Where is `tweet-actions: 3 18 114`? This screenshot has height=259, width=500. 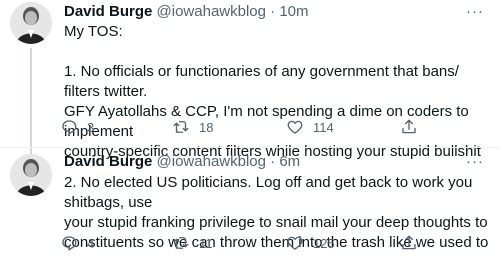
tweet-actions: 3 18 114 is located at coordinates (250, 127).